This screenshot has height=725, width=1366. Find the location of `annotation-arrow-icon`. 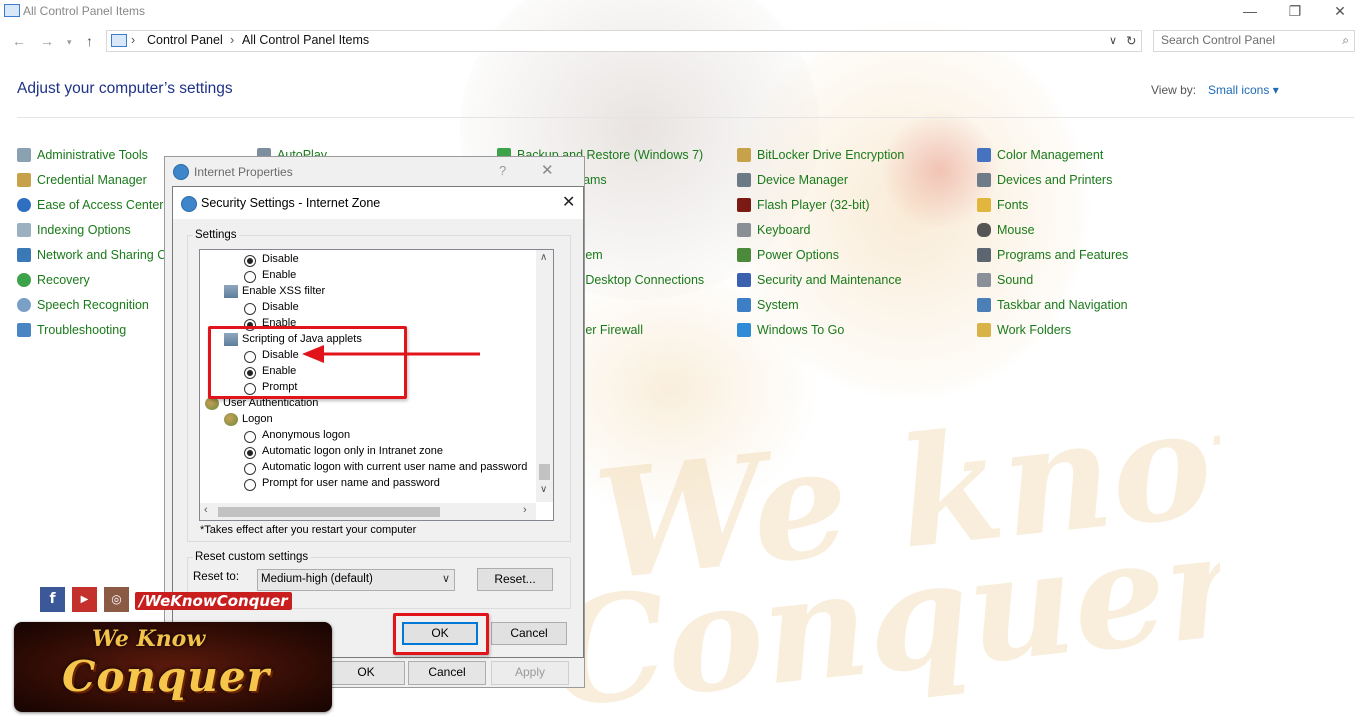

annotation-arrow-icon is located at coordinates (391, 354).